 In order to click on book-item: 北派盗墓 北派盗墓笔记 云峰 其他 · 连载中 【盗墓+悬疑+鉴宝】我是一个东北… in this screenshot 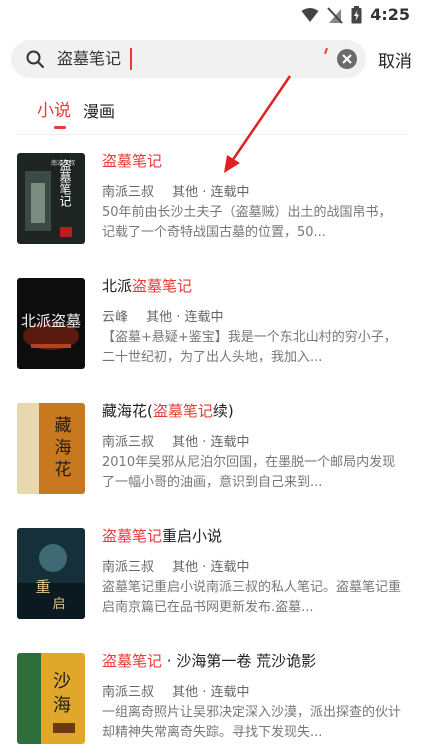, I will do `click(212, 332)`.